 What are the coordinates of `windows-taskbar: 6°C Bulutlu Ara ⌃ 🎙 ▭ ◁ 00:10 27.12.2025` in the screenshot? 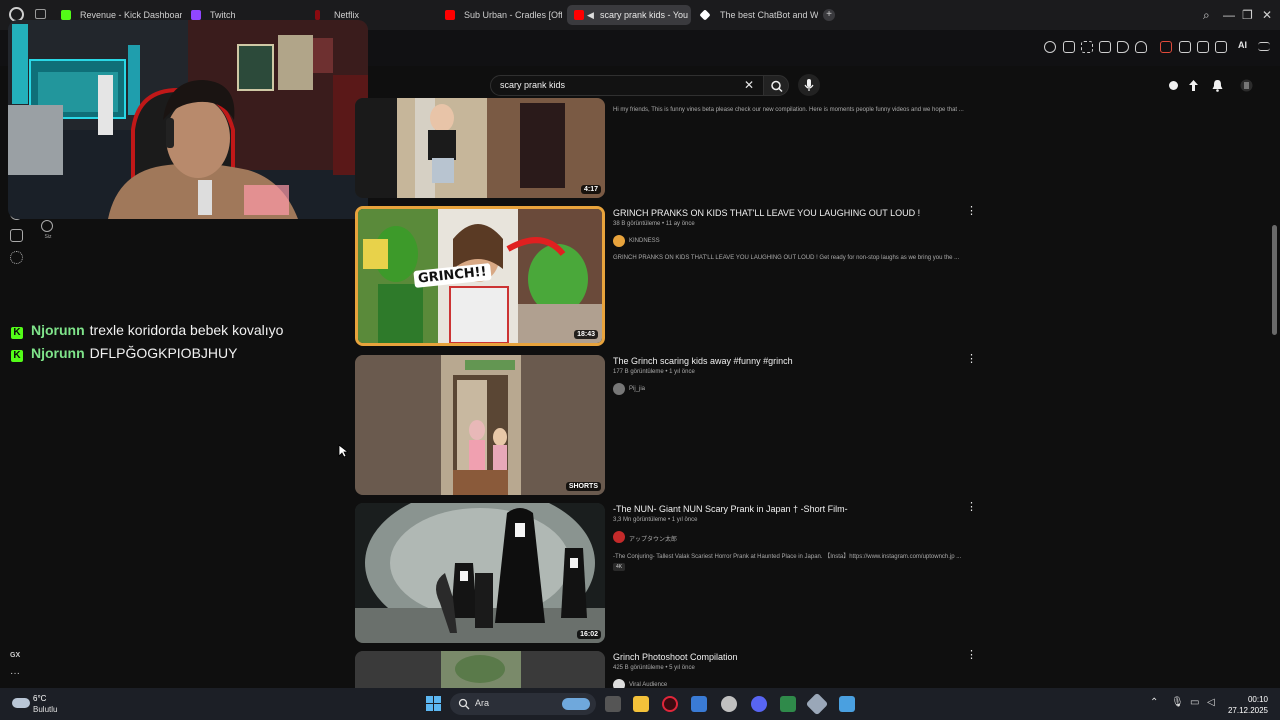 It's located at (640, 704).